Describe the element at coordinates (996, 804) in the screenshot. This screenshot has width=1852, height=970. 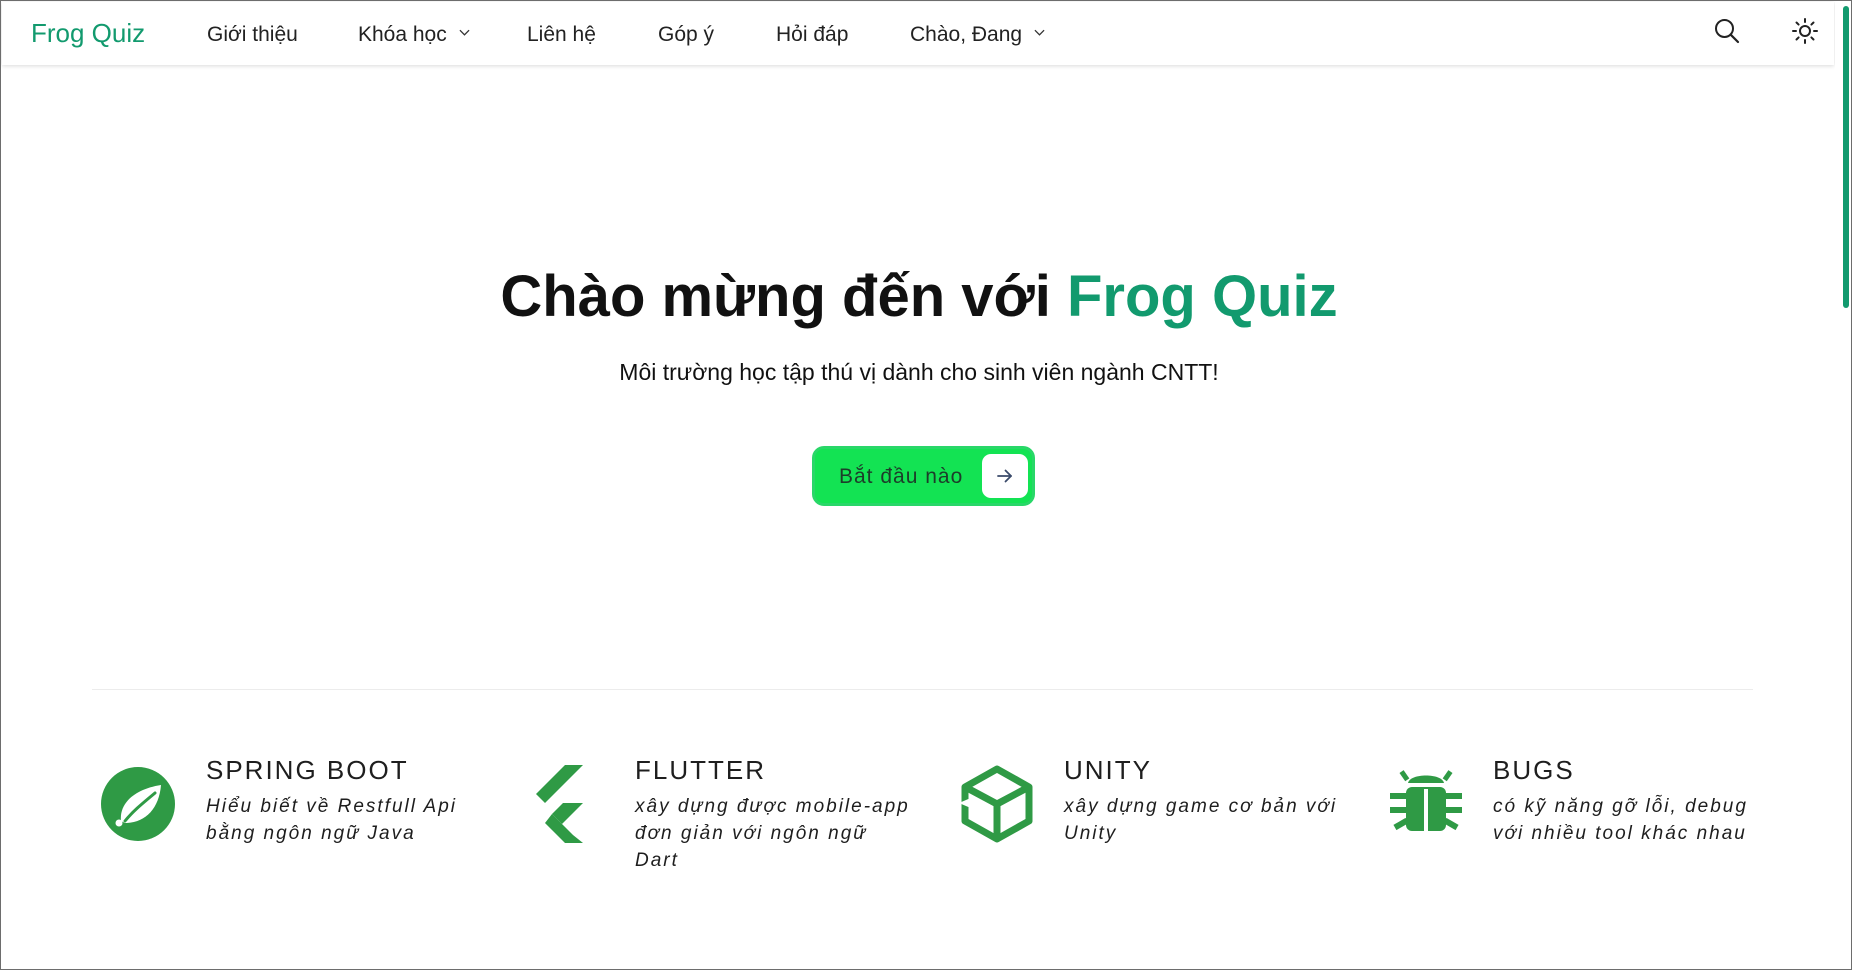
I see `unity-icon` at that location.